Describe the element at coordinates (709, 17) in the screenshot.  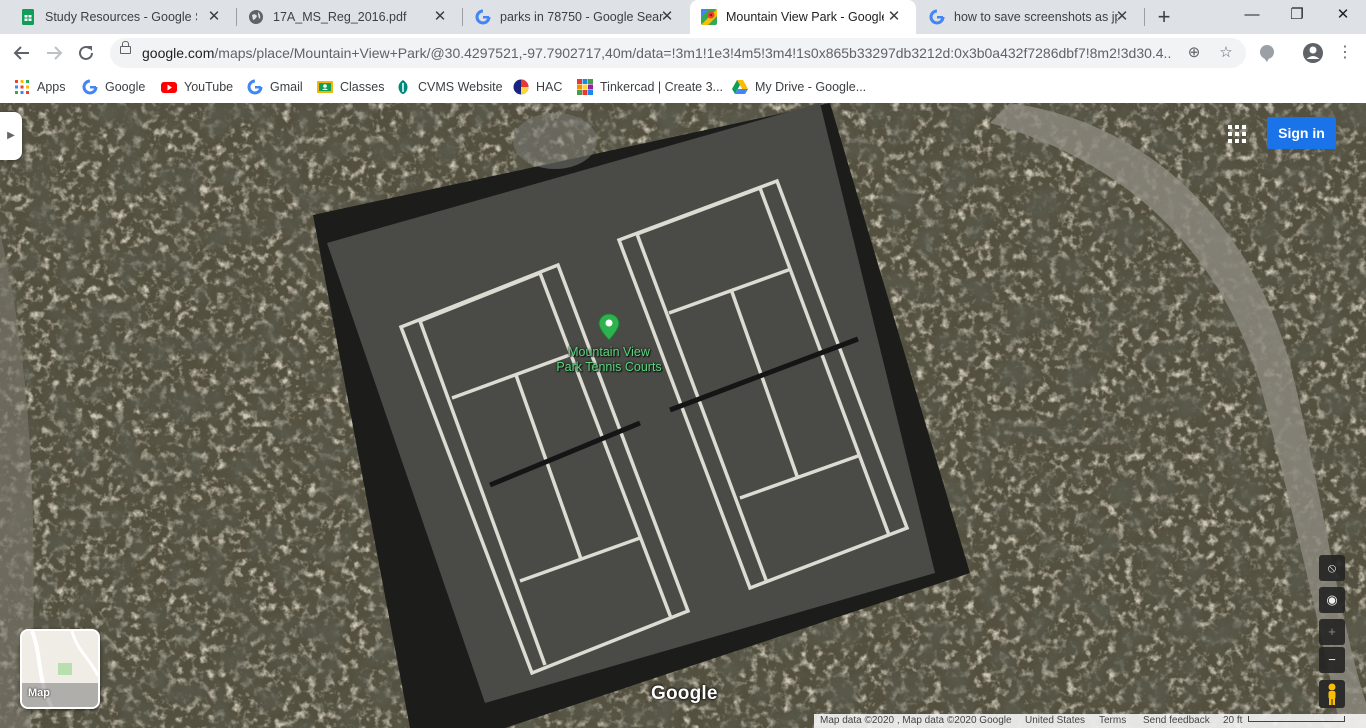
I see `maps-icon` at that location.